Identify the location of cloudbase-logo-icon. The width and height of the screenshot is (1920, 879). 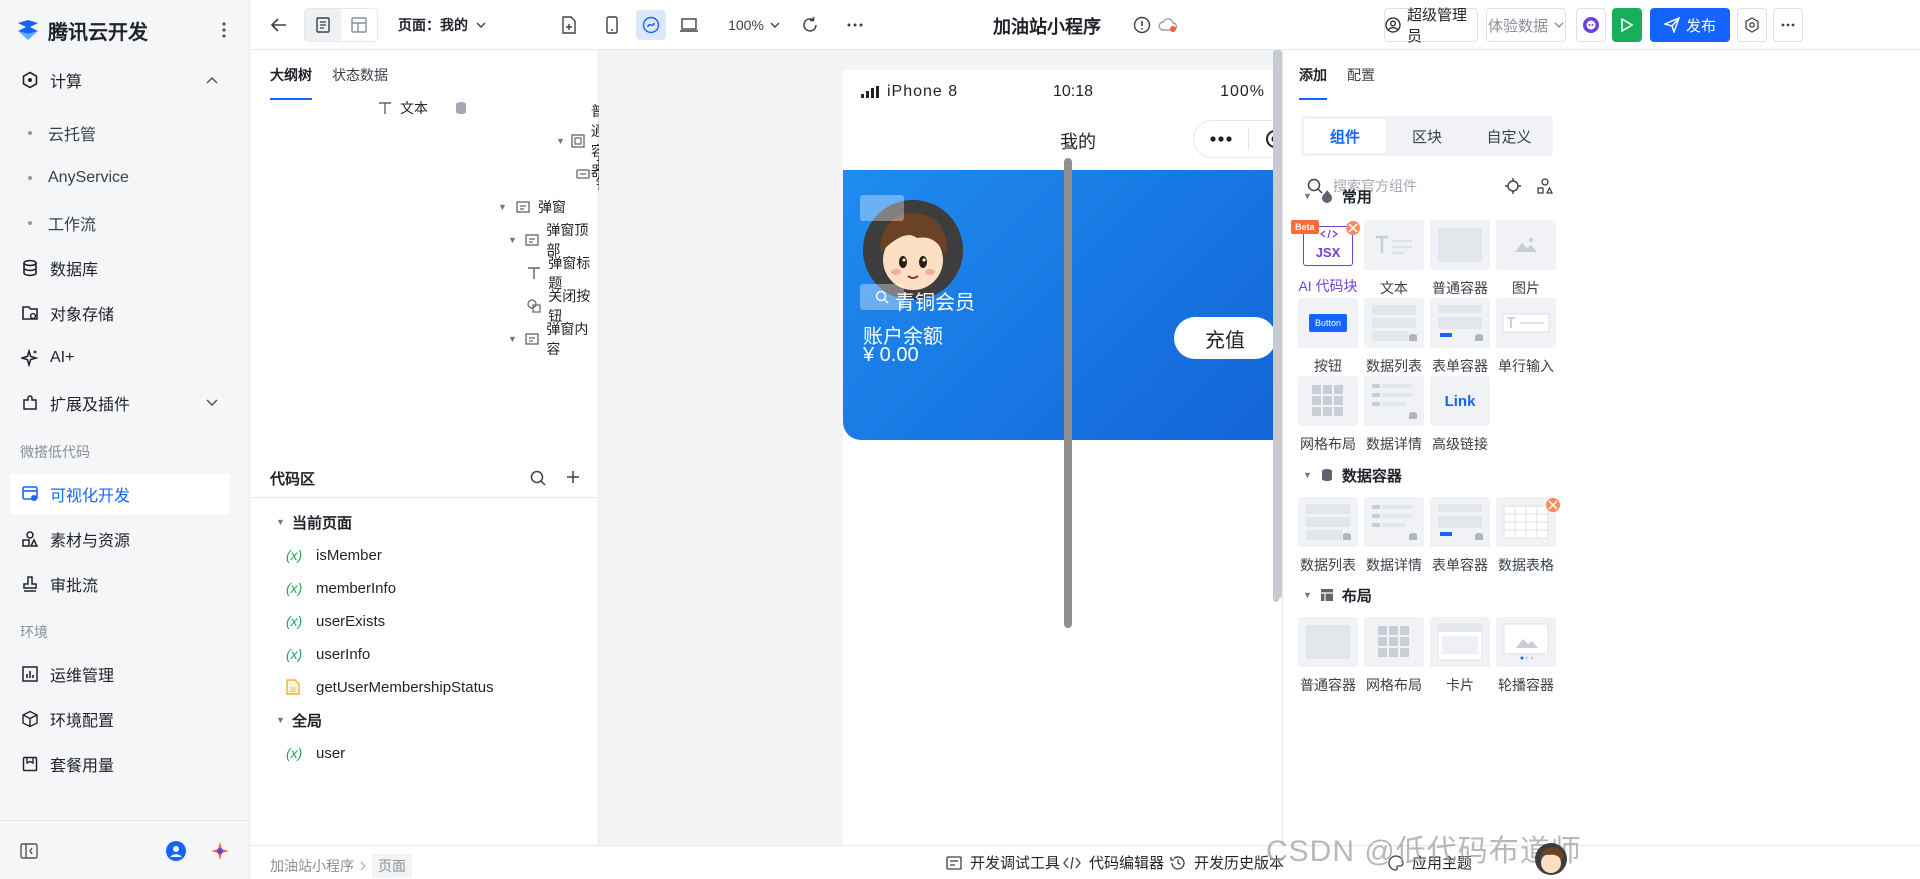
(28, 30).